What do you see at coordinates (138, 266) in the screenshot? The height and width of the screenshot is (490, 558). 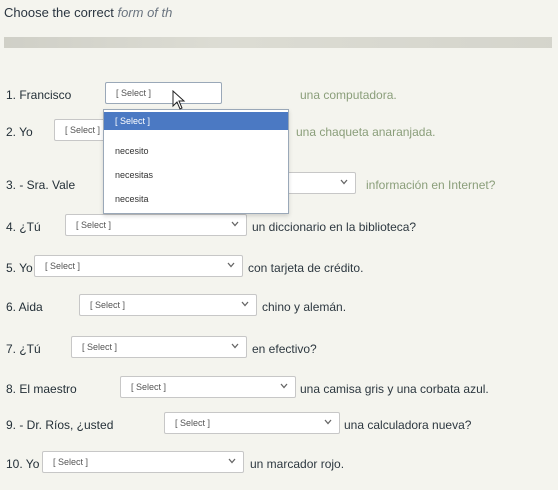 I see `answer-select-5: [ Select ]` at bounding box center [138, 266].